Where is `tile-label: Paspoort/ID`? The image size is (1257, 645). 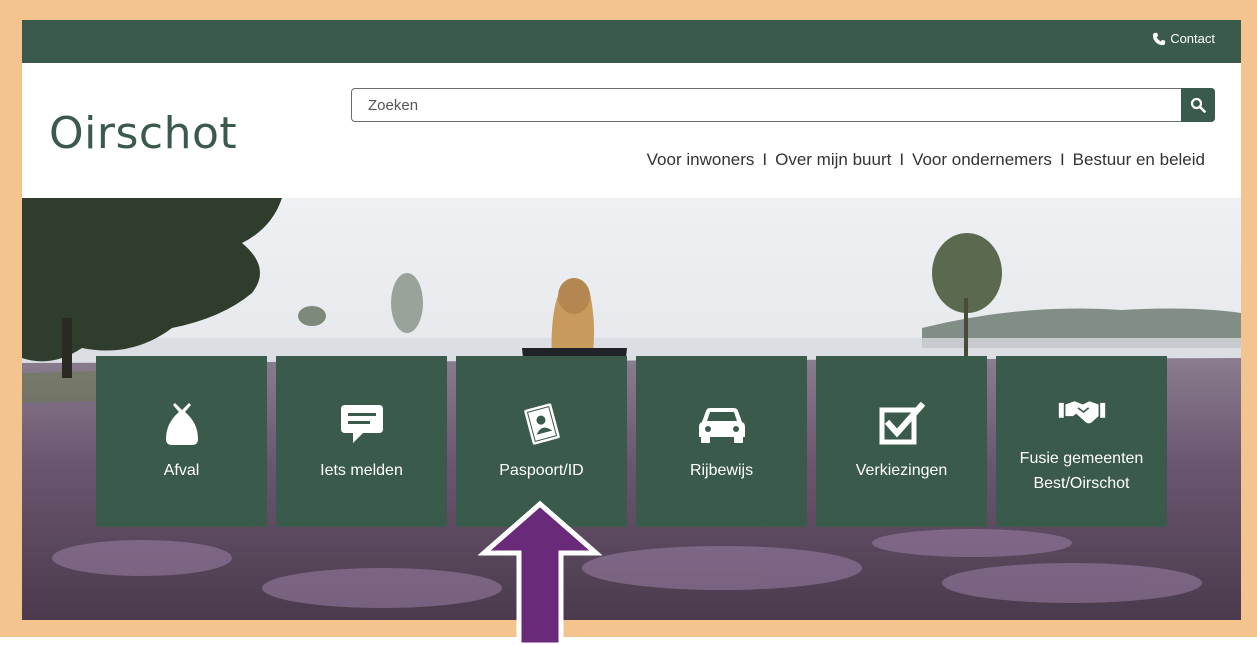 tile-label: Paspoort/ID is located at coordinates (541, 470).